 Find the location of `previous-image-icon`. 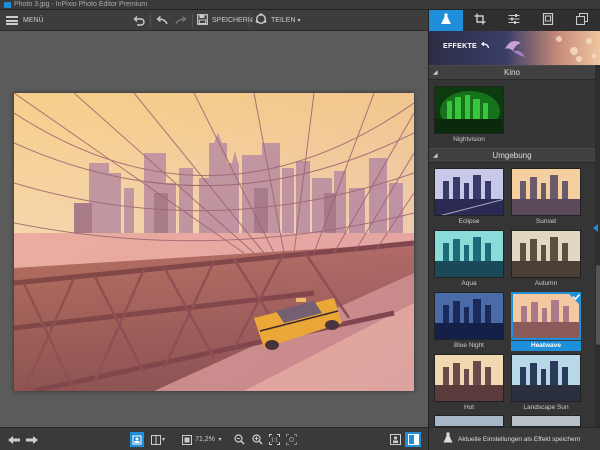

previous-image-icon is located at coordinates (14, 439).